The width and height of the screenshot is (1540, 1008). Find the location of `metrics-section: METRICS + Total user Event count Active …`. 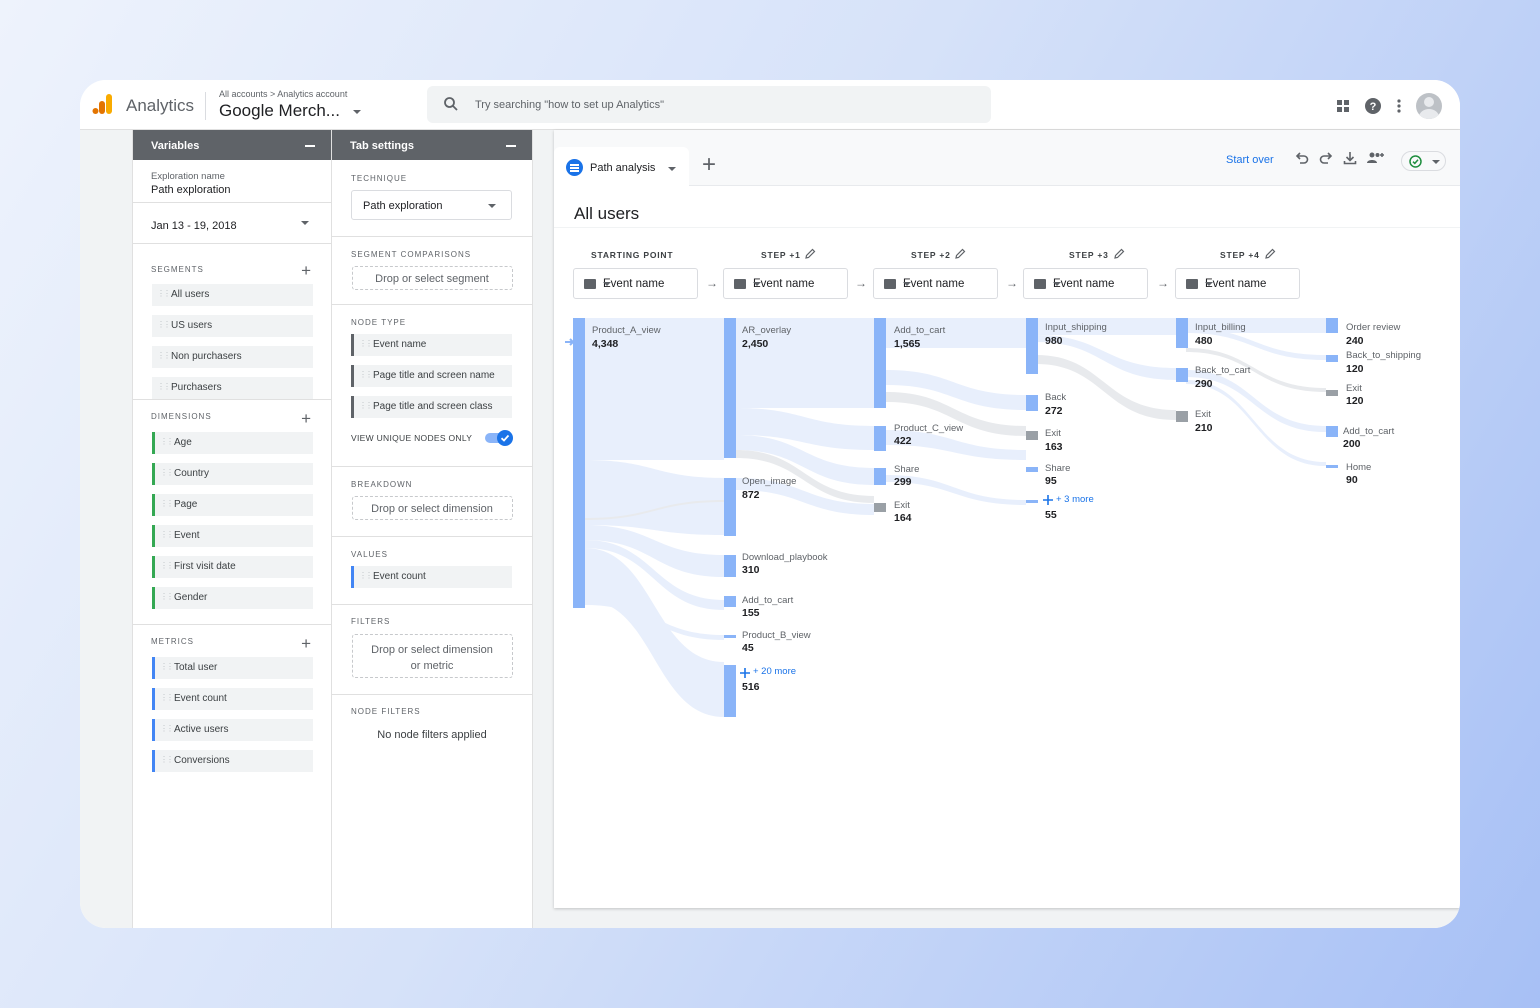

metrics-section: METRICS + Total user Event count Active … is located at coordinates (232, 698).